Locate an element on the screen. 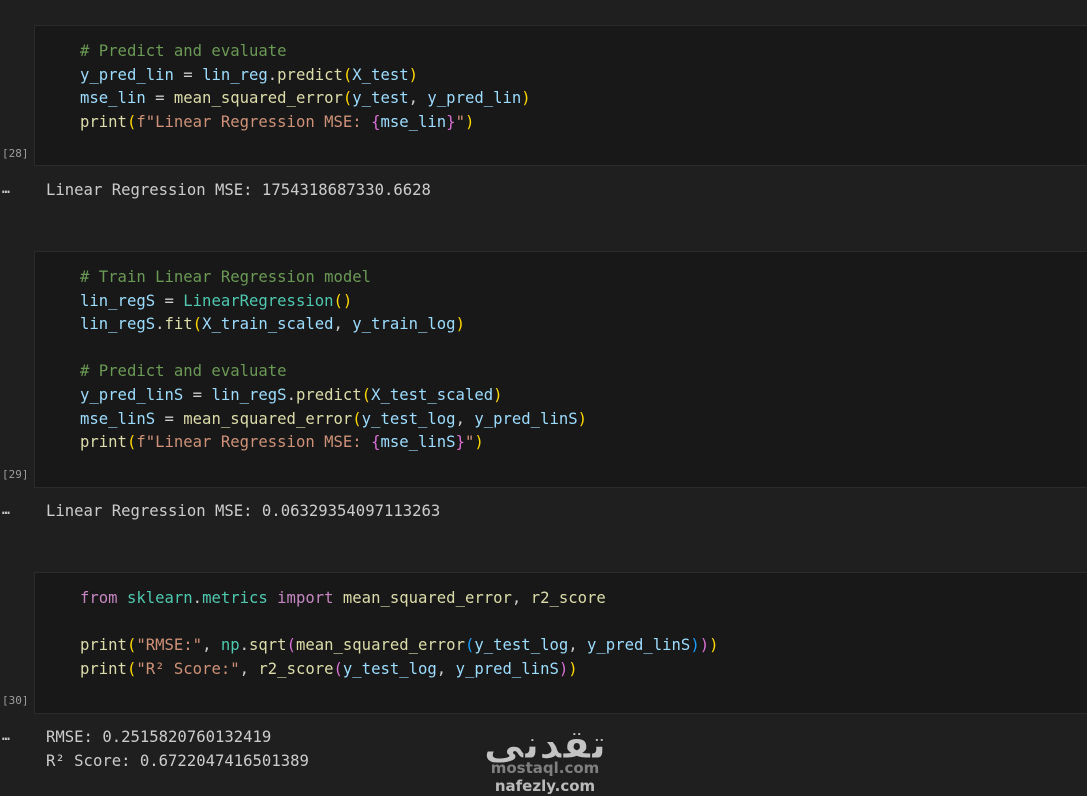  code-token: # Predict and evaluate is located at coordinates (183, 371).